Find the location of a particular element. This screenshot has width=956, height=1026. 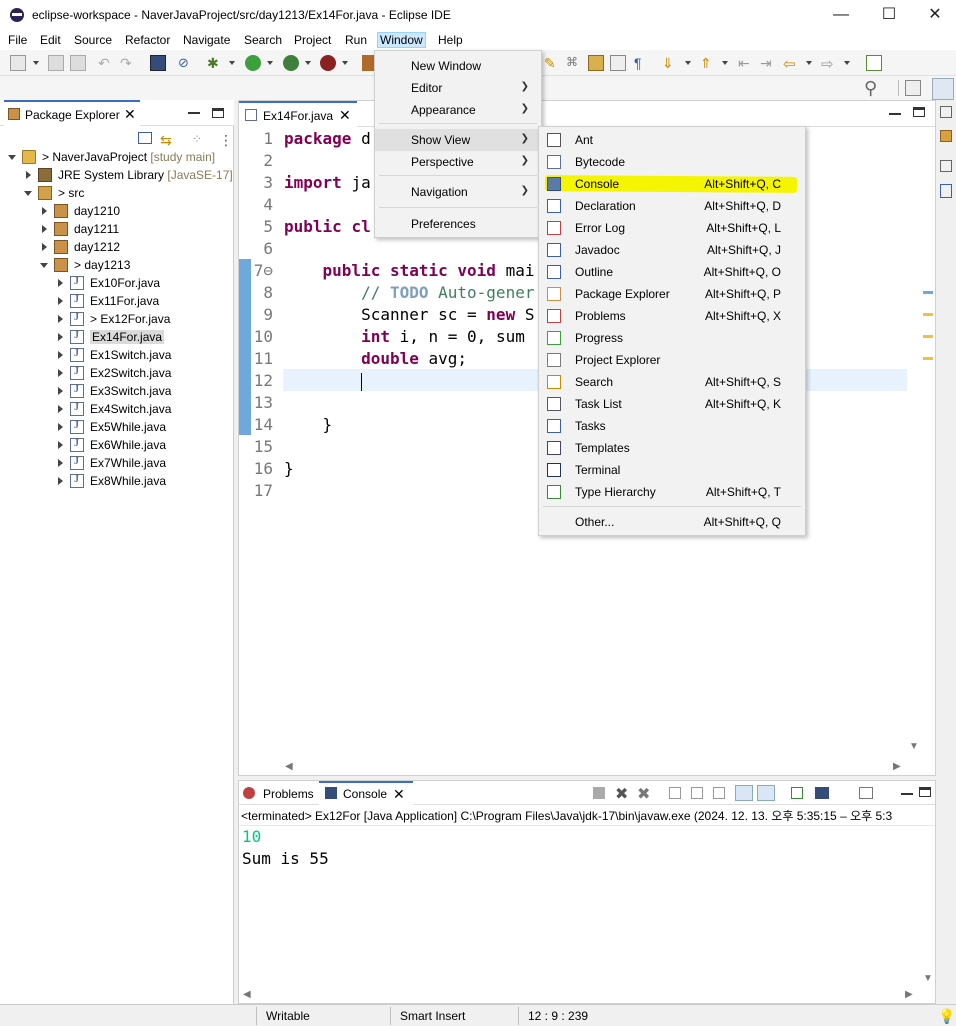

next-annotation-dropdown-icon is located at coordinates (688, 63).